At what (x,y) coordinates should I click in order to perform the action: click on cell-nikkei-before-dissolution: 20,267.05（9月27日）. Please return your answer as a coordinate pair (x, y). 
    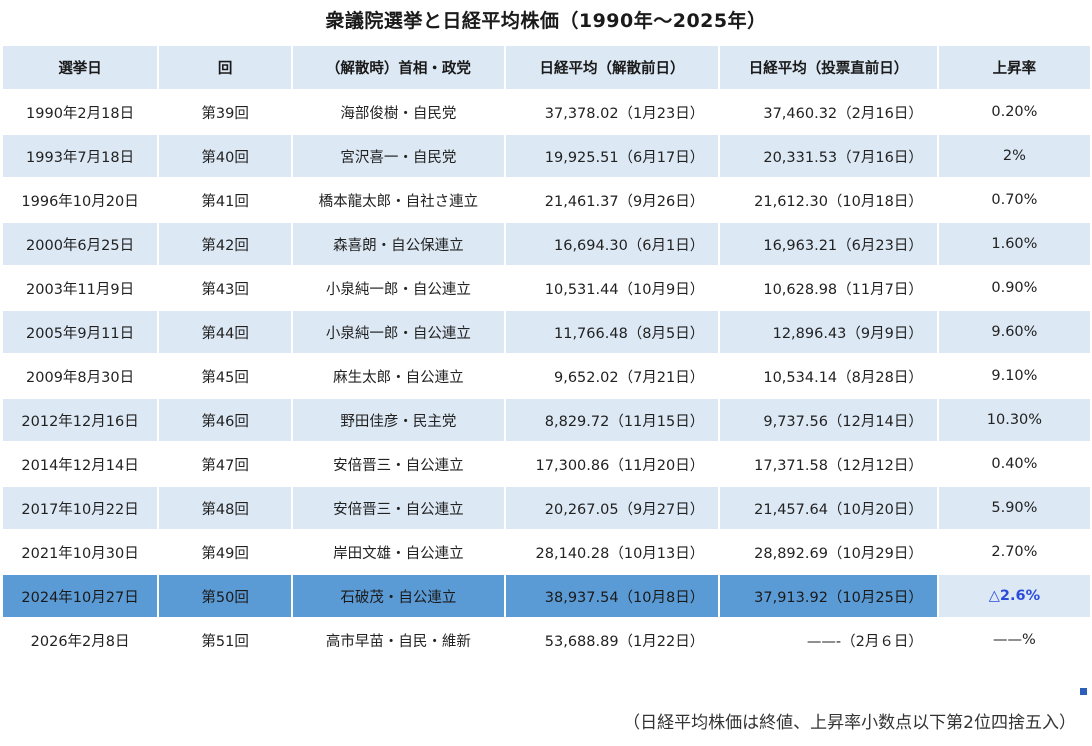
    Looking at the image, I should click on (612, 508).